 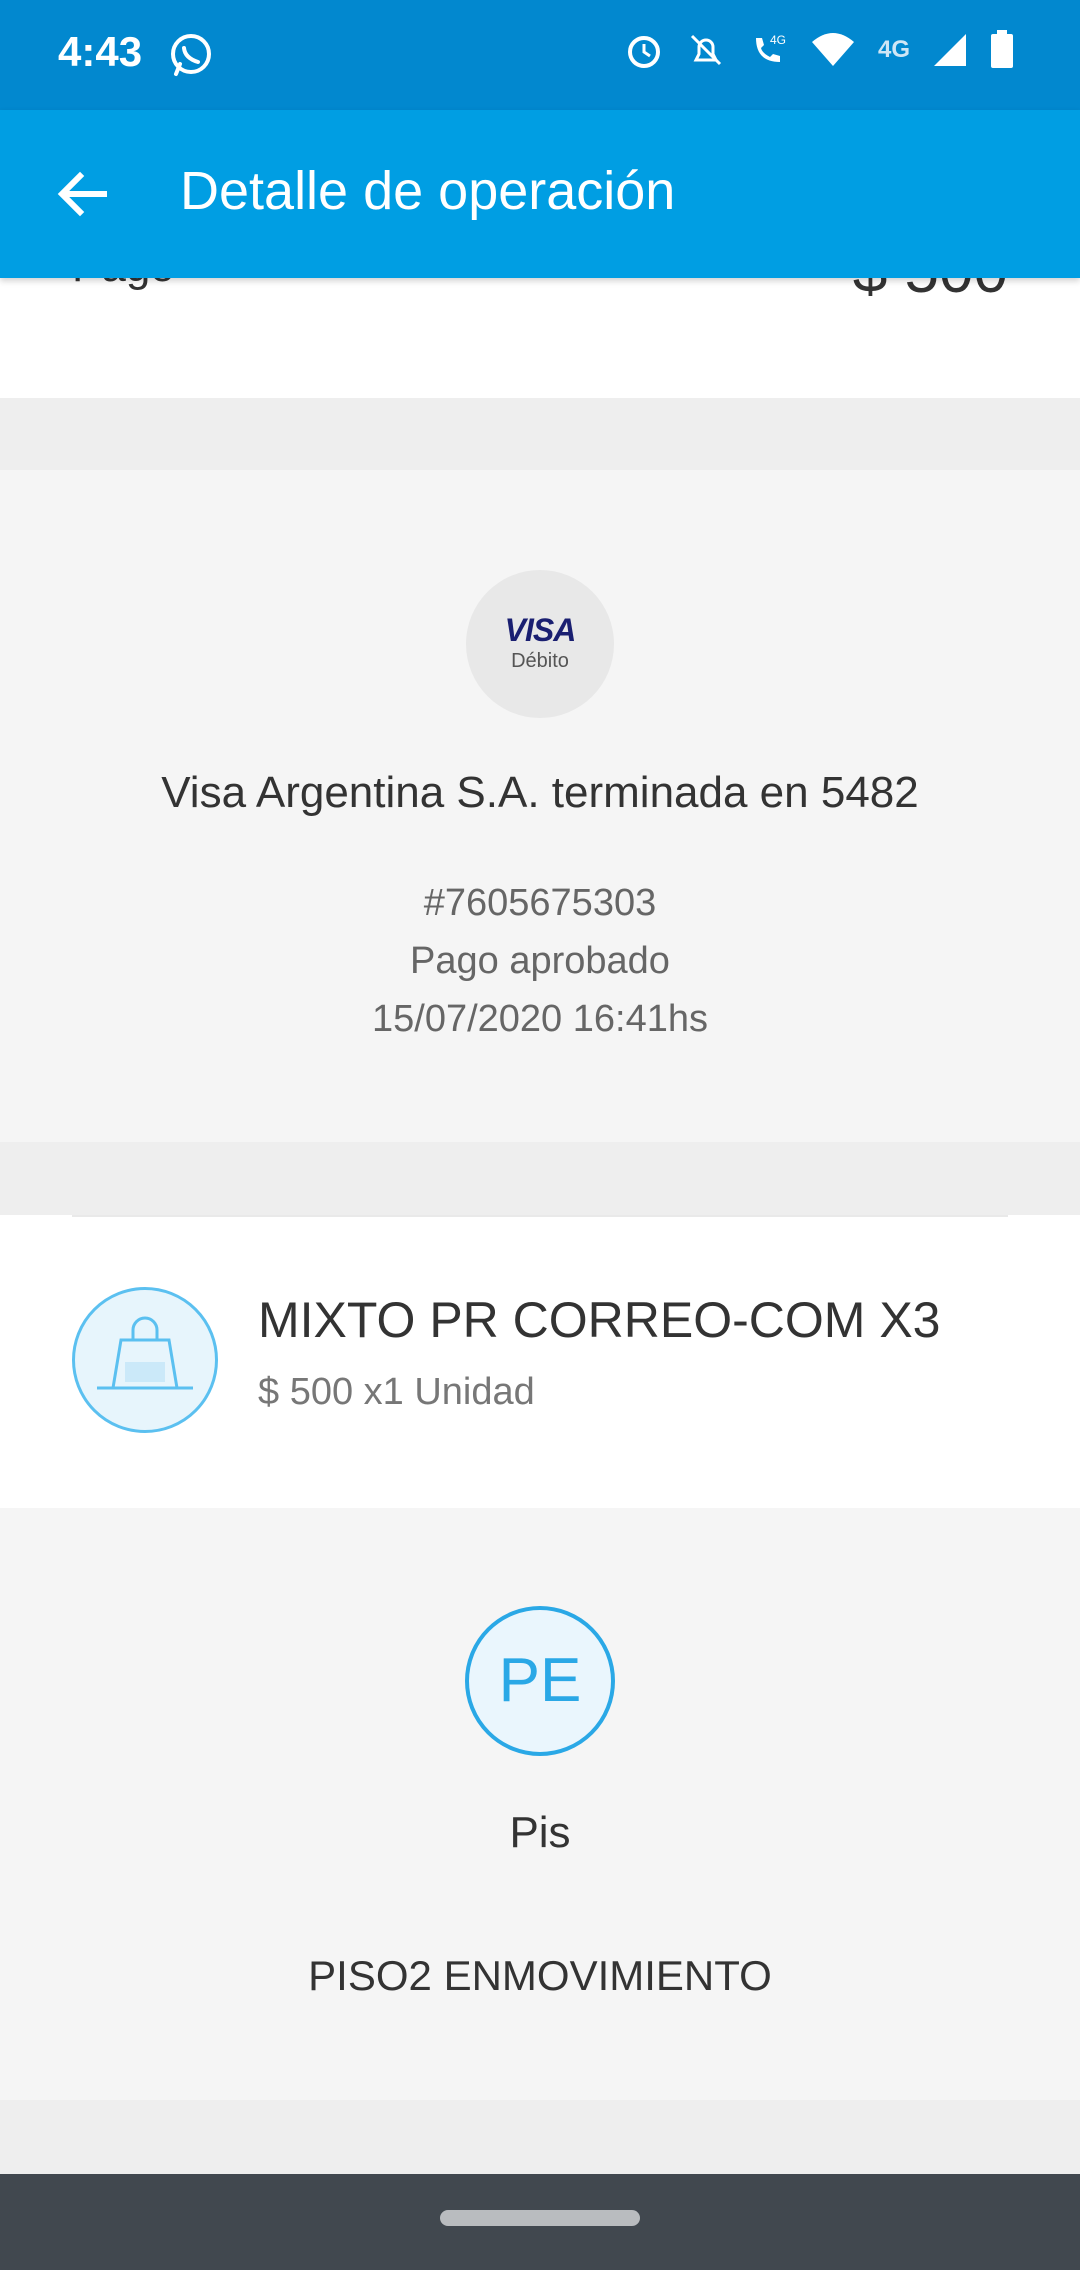 I want to click on app-bar: Detalle de operación, so click(x=540, y=194).